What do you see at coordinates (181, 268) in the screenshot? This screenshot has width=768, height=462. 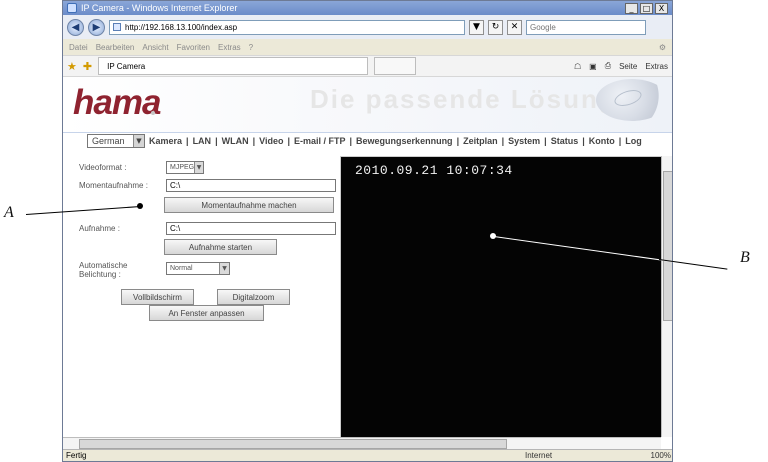 I see `exposure-value: Normal` at bounding box center [181, 268].